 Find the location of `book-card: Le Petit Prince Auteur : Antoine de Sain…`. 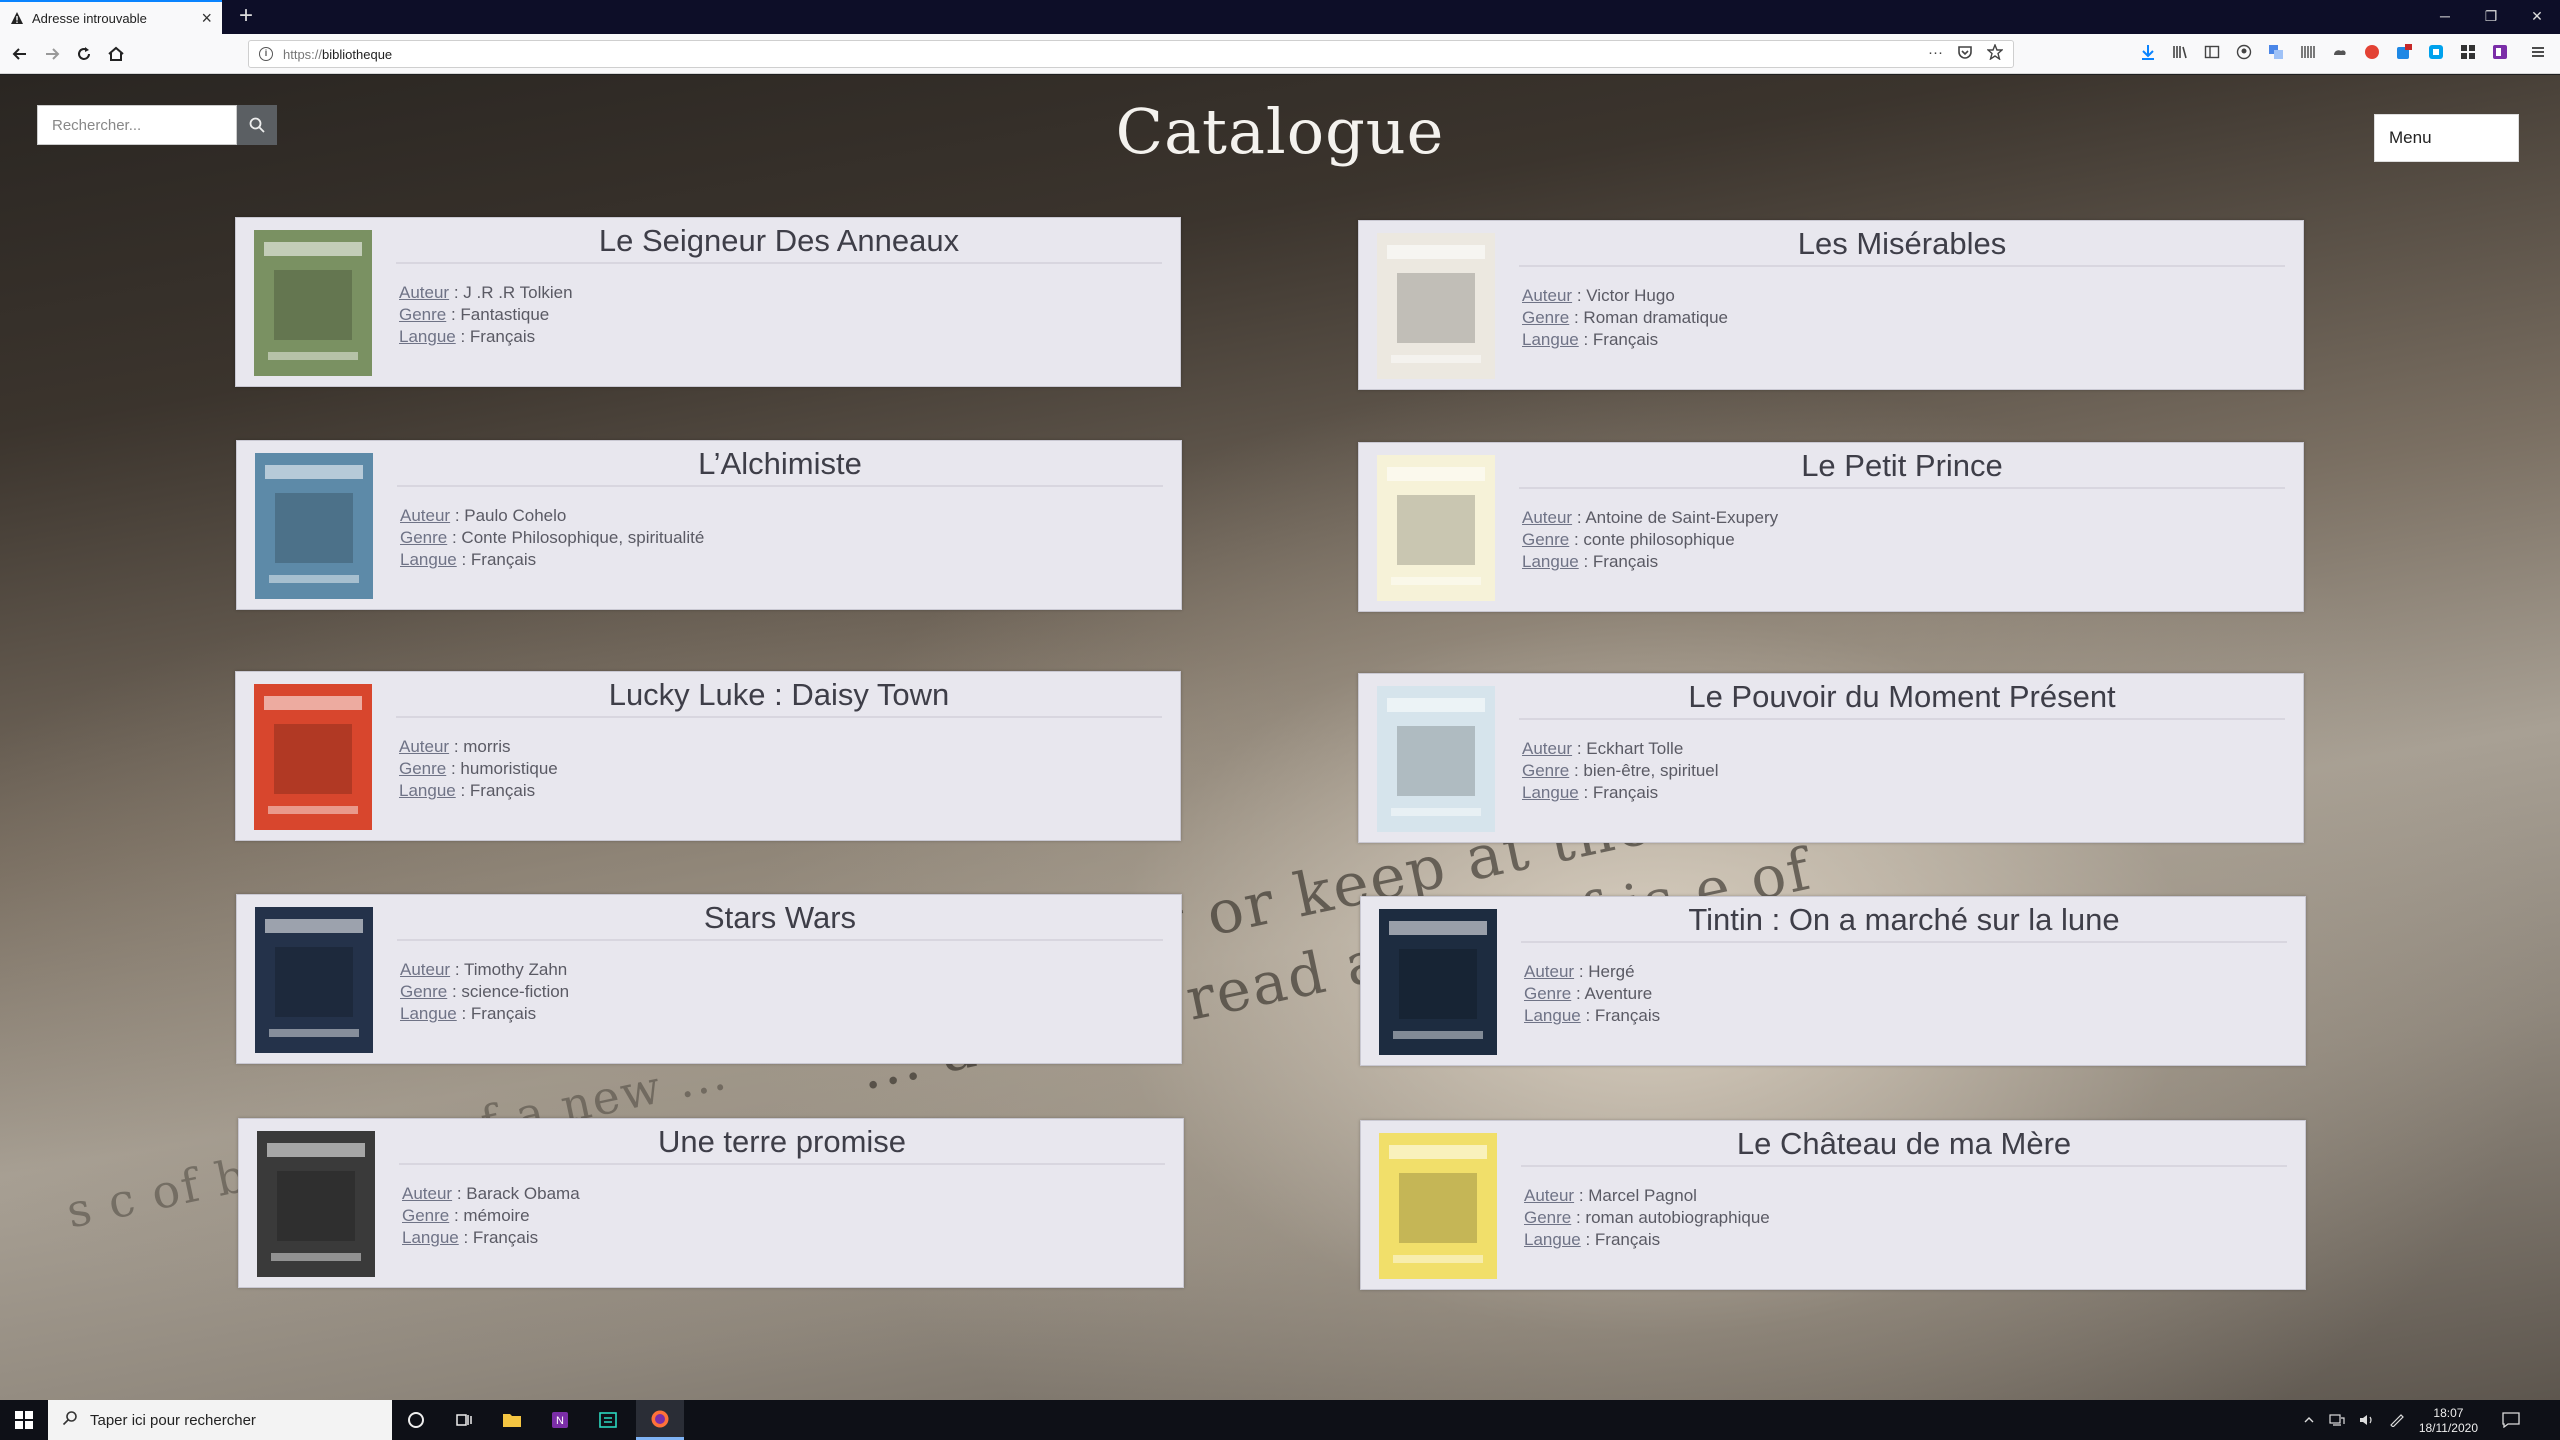

book-card: Le Petit Prince Auteur : Antoine de Sain… is located at coordinates (1831, 527).